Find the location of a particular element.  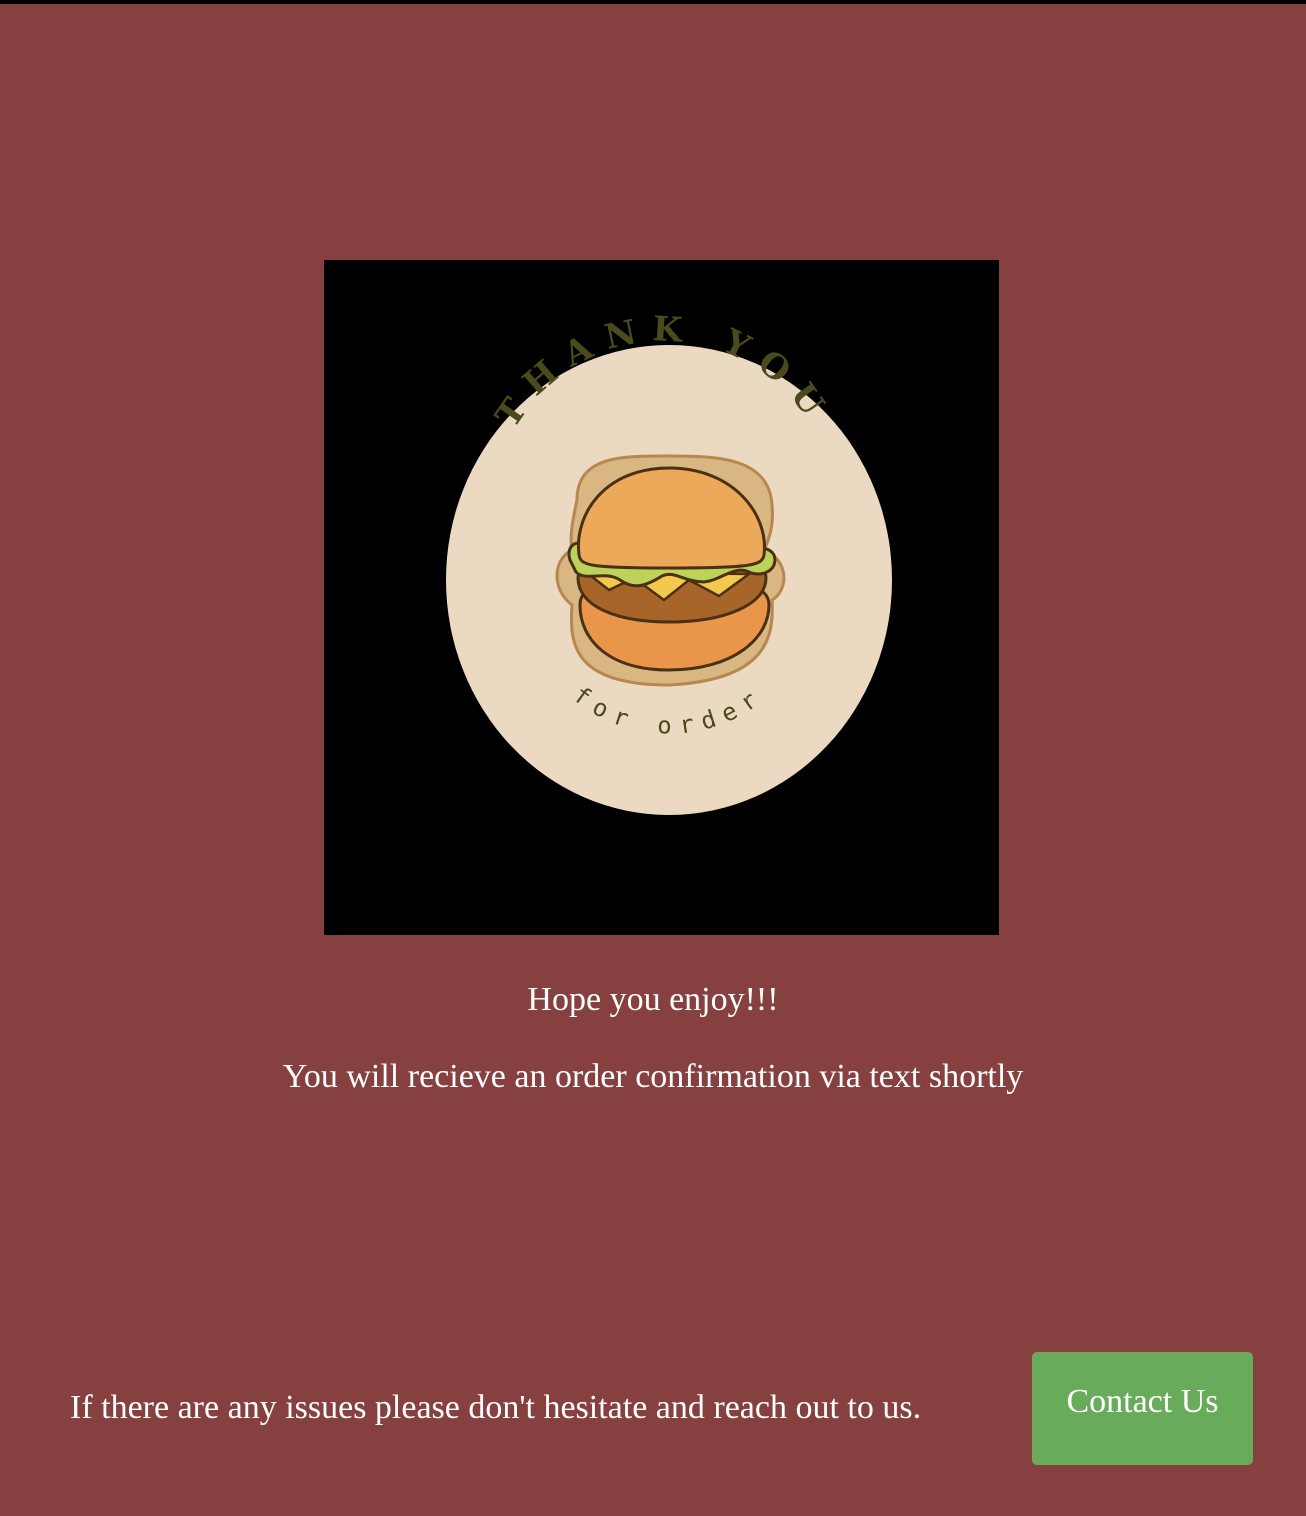

enjoy-message: Hope you enjoy!!! is located at coordinates (653, 999).